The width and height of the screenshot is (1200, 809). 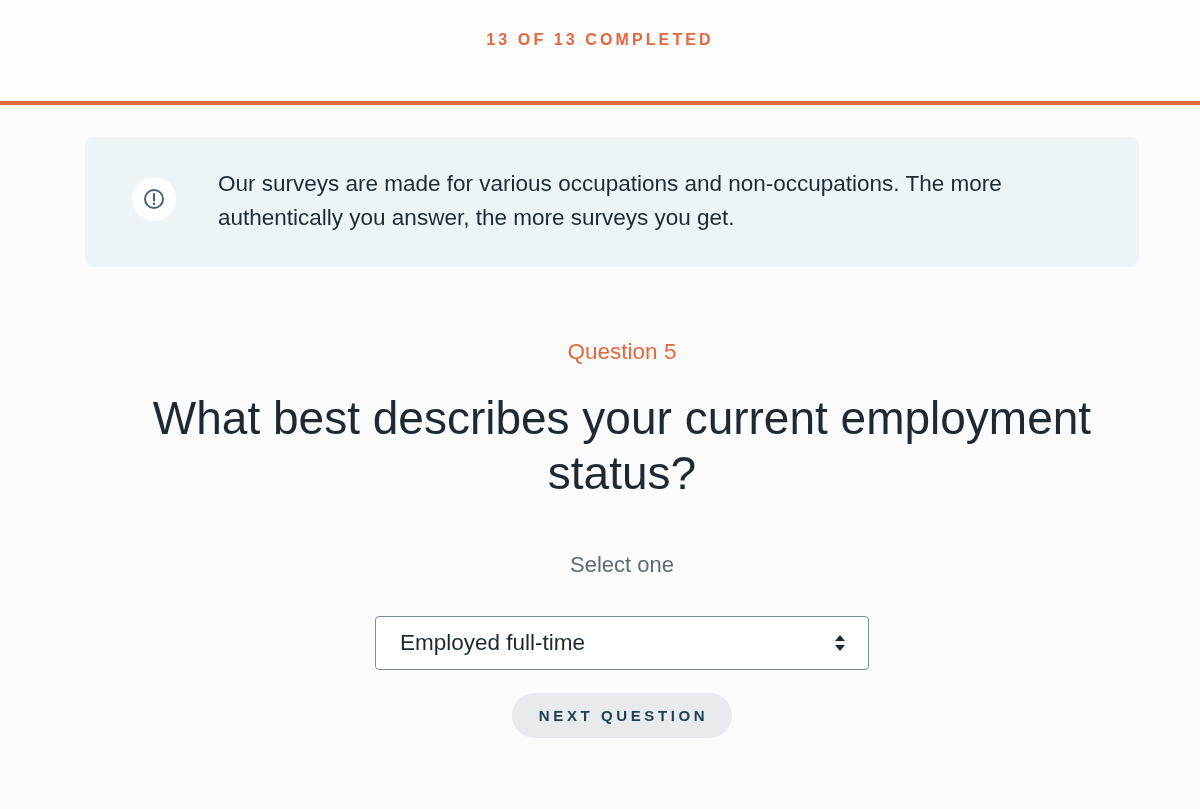 What do you see at coordinates (600, 40) in the screenshot?
I see `progress-label: 13 OF 13 COMPLETED` at bounding box center [600, 40].